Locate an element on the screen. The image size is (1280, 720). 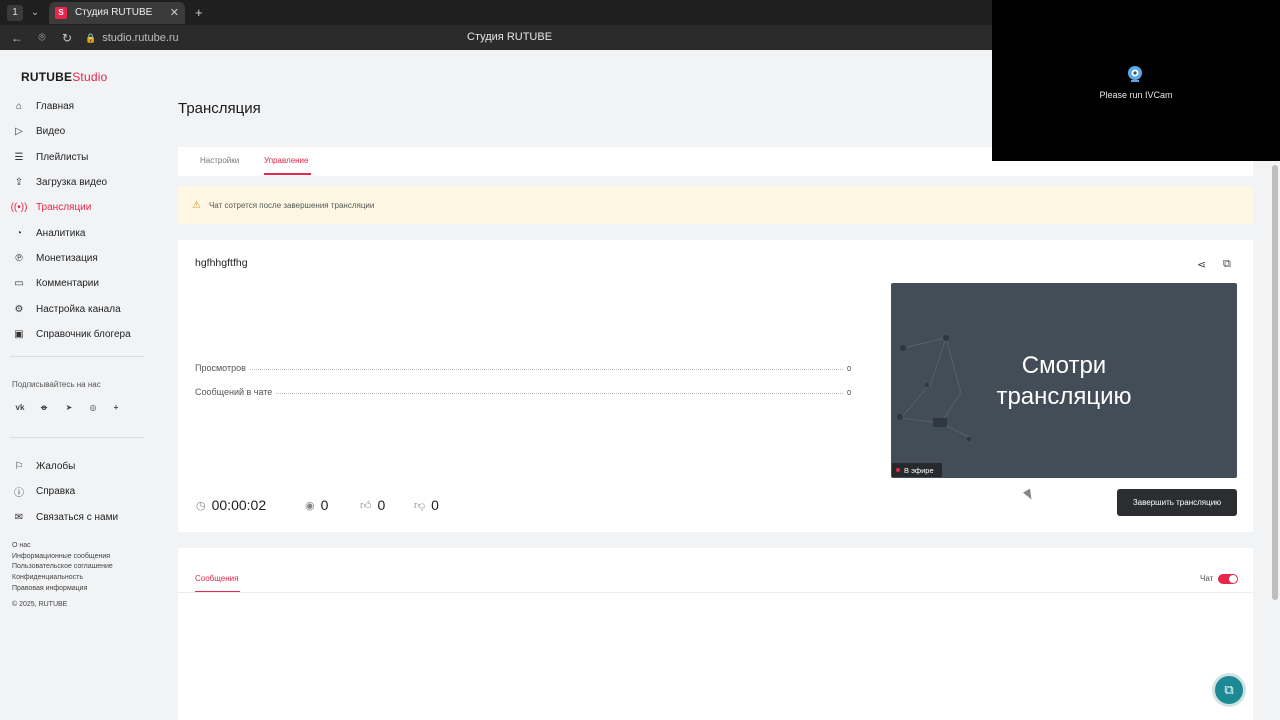
playlist-icon: ☰ is located at coordinates (19, 157).